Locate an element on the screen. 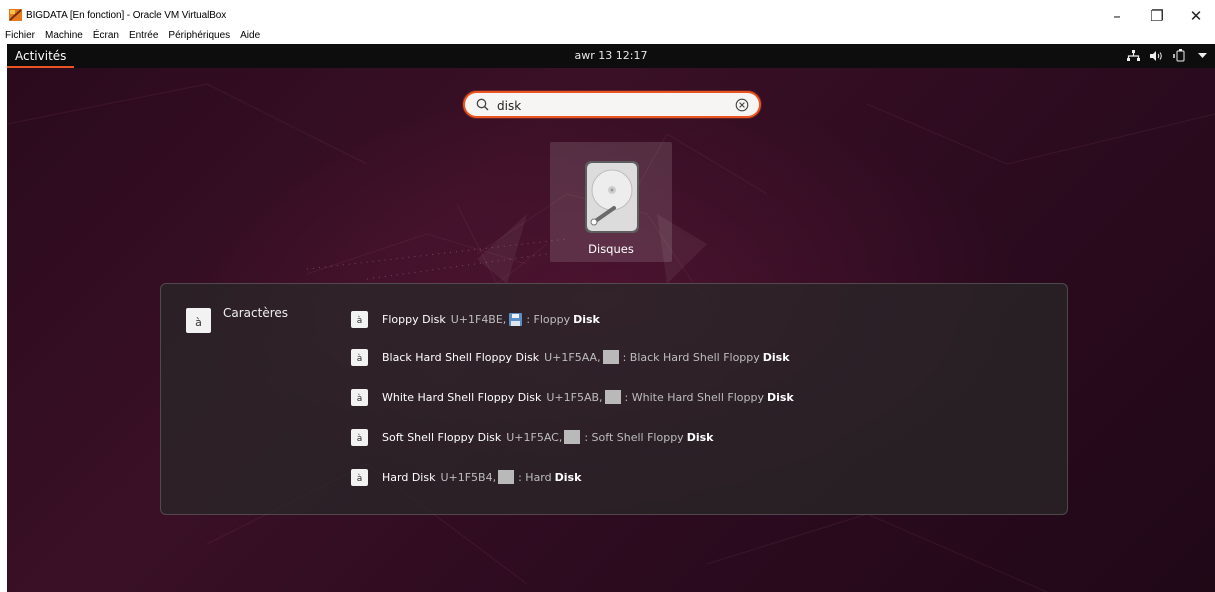  gnome-top-bar: Activités awr 13 12:17 is located at coordinates (611, 56).